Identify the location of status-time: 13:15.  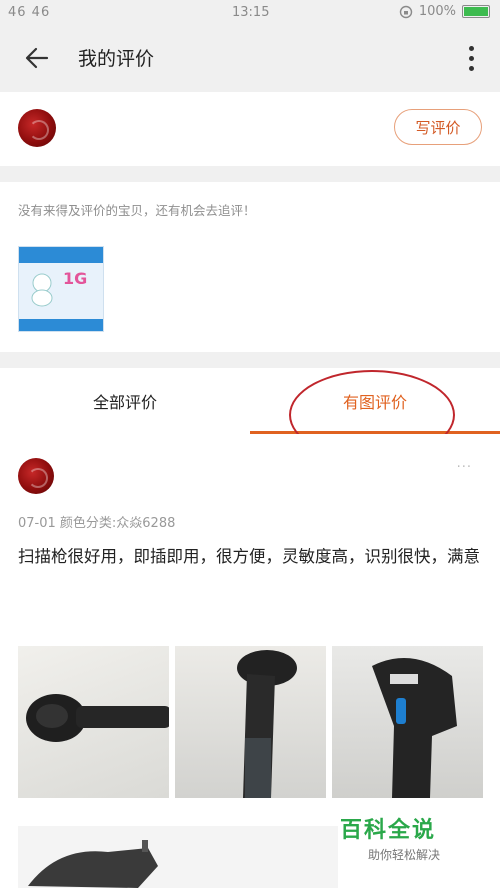
(251, 12).